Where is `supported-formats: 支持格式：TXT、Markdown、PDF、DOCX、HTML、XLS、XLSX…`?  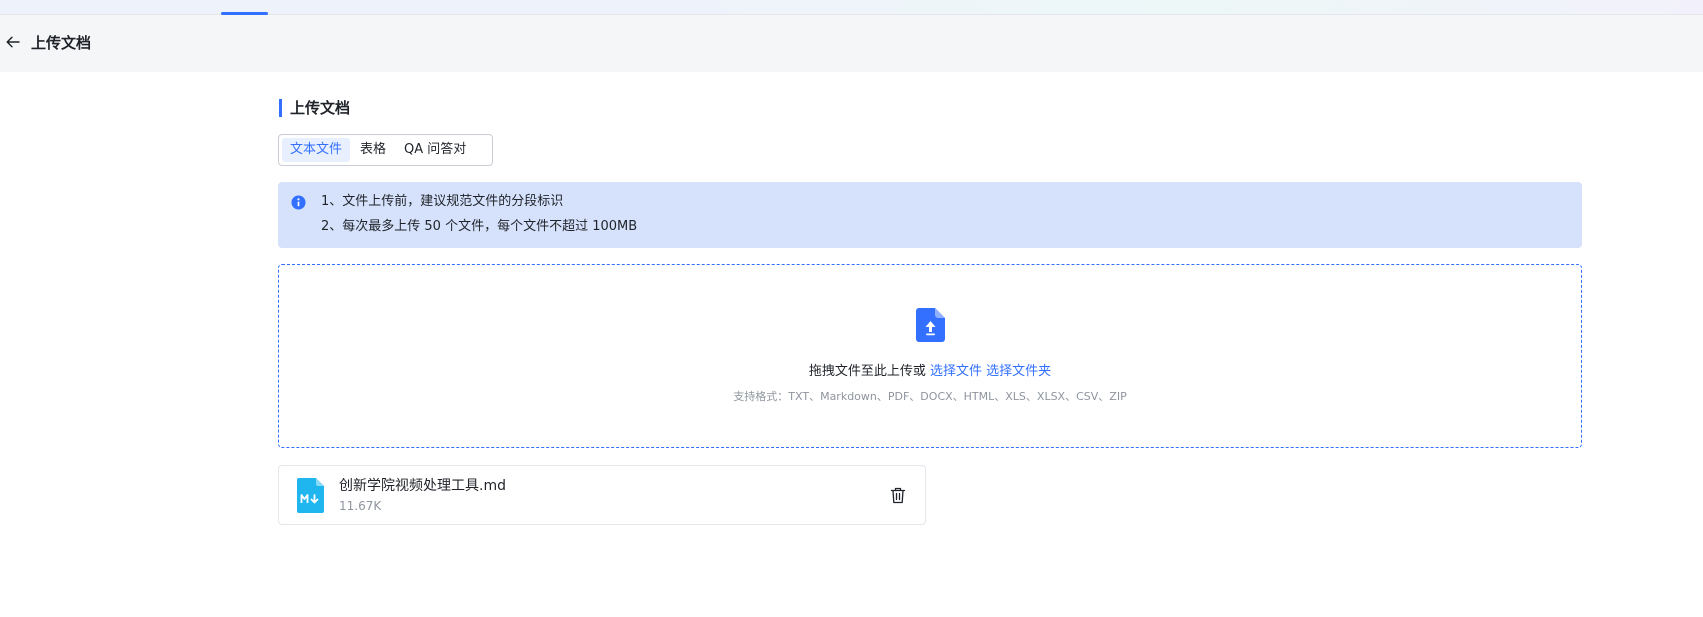 supported-formats: 支持格式：TXT、Markdown、PDF、DOCX、HTML、XLS、XLSX… is located at coordinates (930, 396).